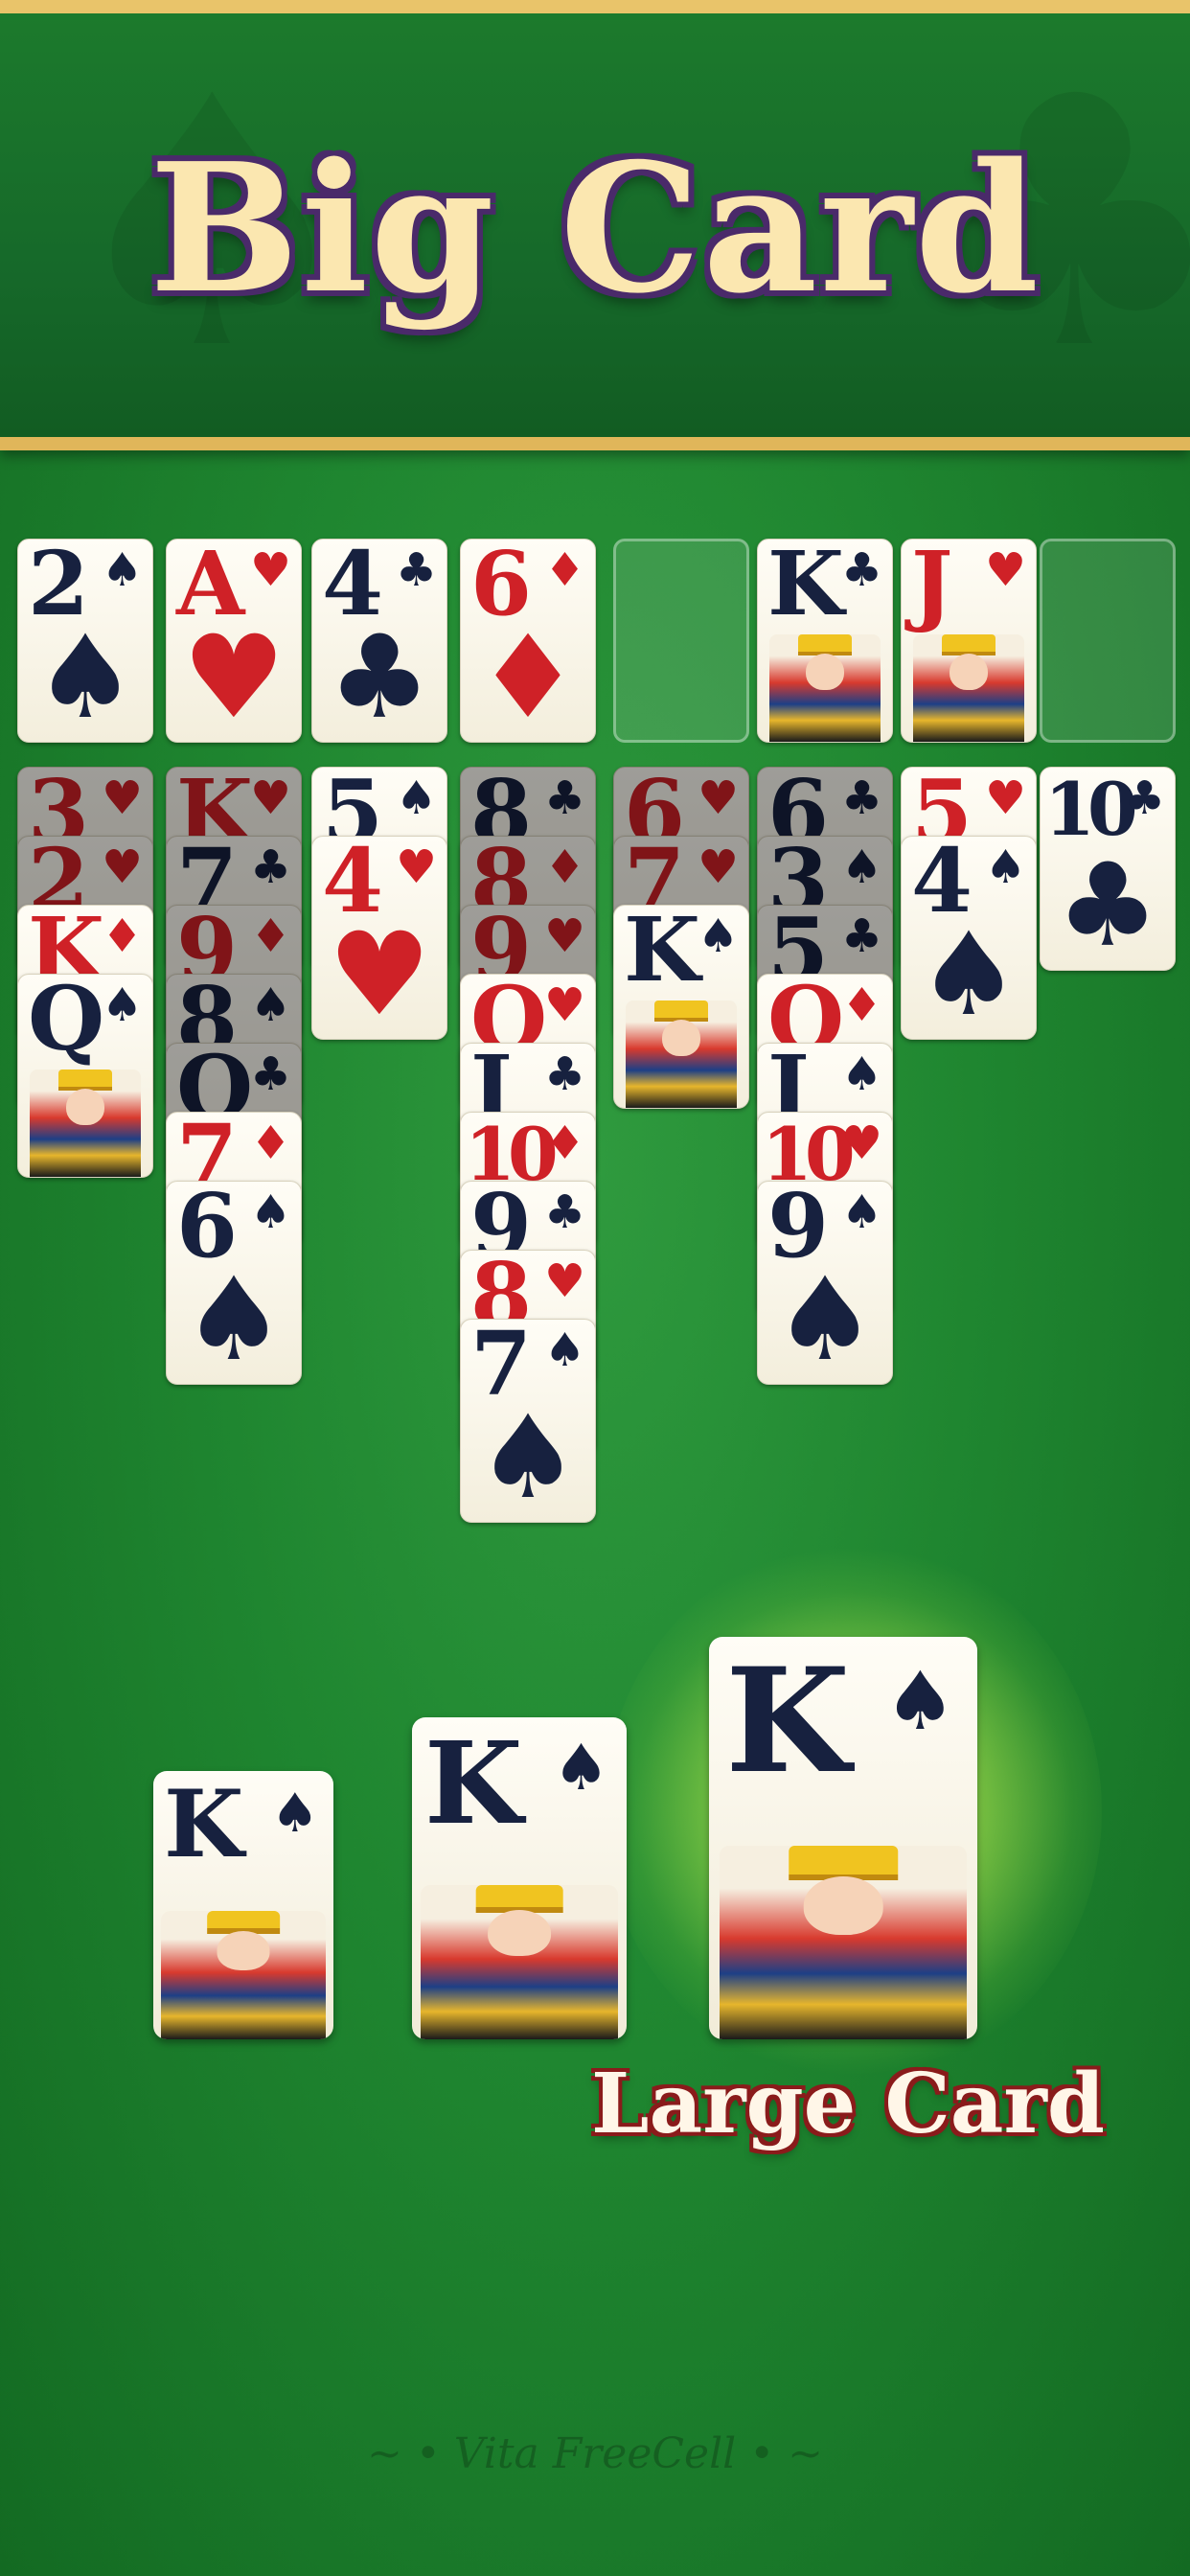 This screenshot has height=2576, width=1190. What do you see at coordinates (66, 1022) in the screenshot?
I see `card-rank: Q` at bounding box center [66, 1022].